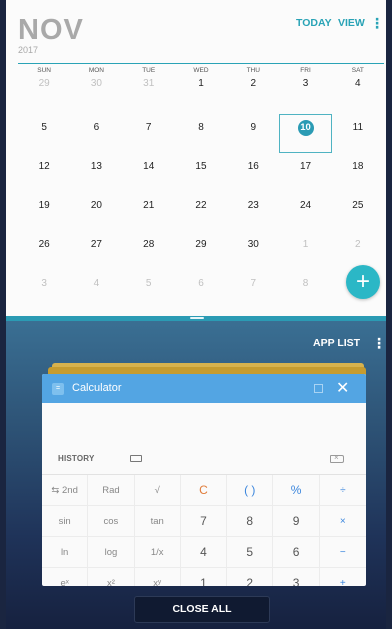 This screenshot has width=392, height=629. Describe the element at coordinates (253, 133) in the screenshot. I see `calendar-day-cell: 9` at that location.